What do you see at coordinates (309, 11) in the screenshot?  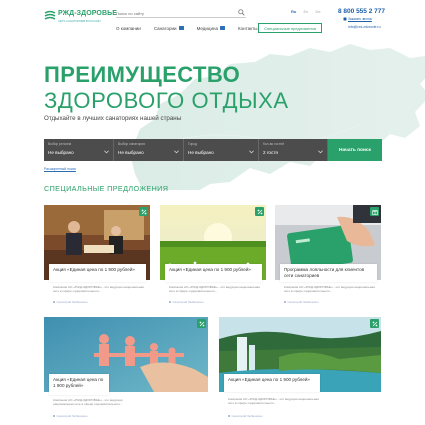 I see `language-switcher: Ru En De` at bounding box center [309, 11].